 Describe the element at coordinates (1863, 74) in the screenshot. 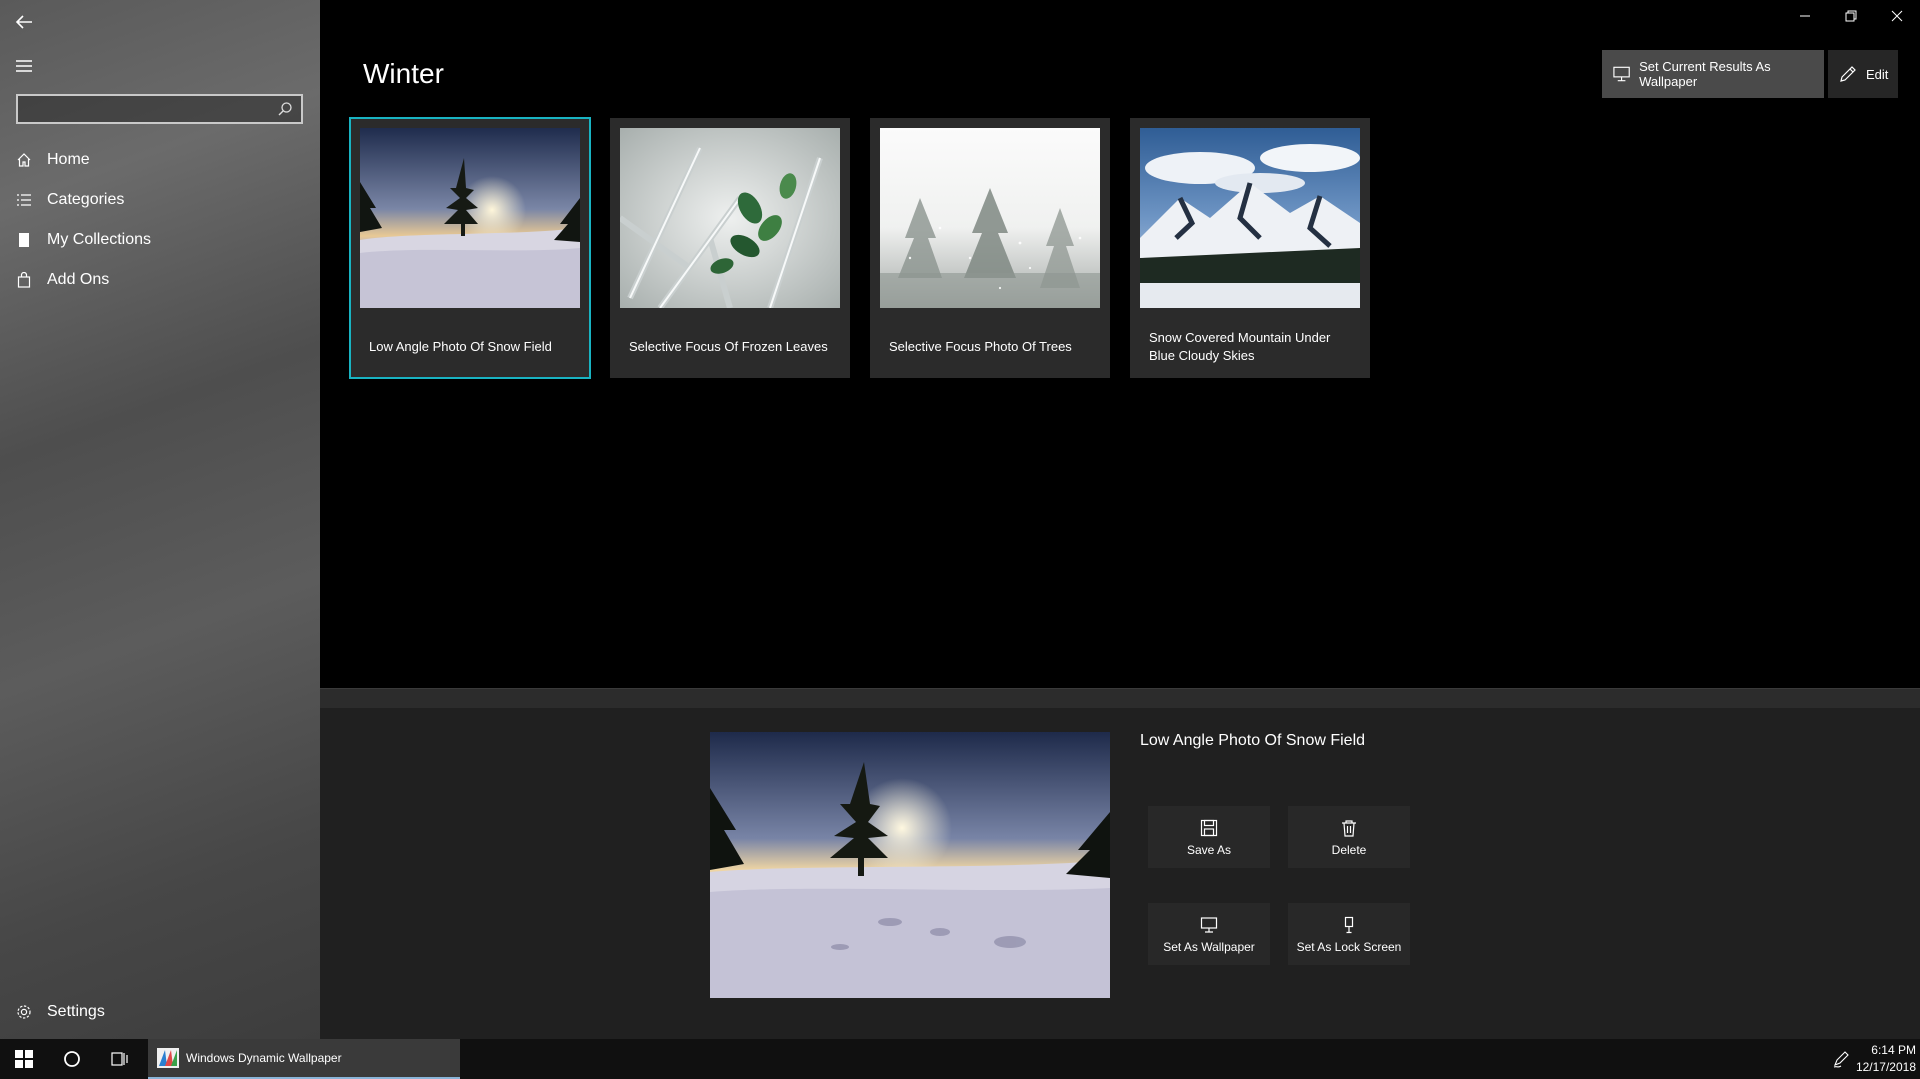

I see `edit-button: Edit` at that location.